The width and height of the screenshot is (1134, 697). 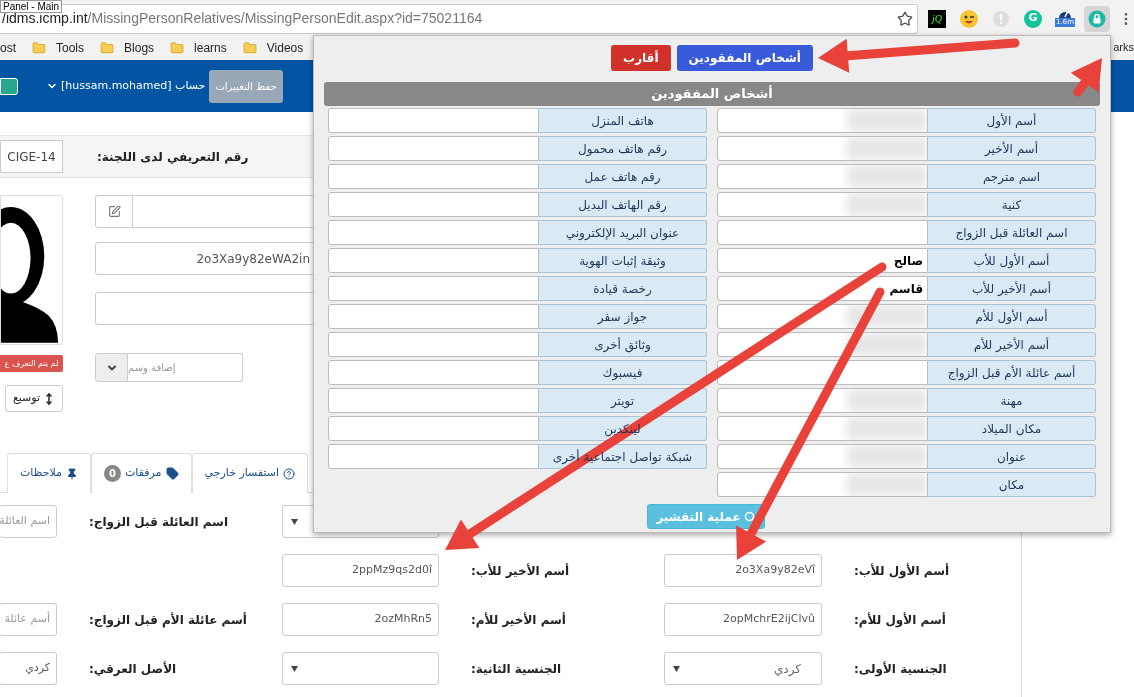 What do you see at coordinates (969, 18) in the screenshot?
I see `winking-face-icon` at bounding box center [969, 18].